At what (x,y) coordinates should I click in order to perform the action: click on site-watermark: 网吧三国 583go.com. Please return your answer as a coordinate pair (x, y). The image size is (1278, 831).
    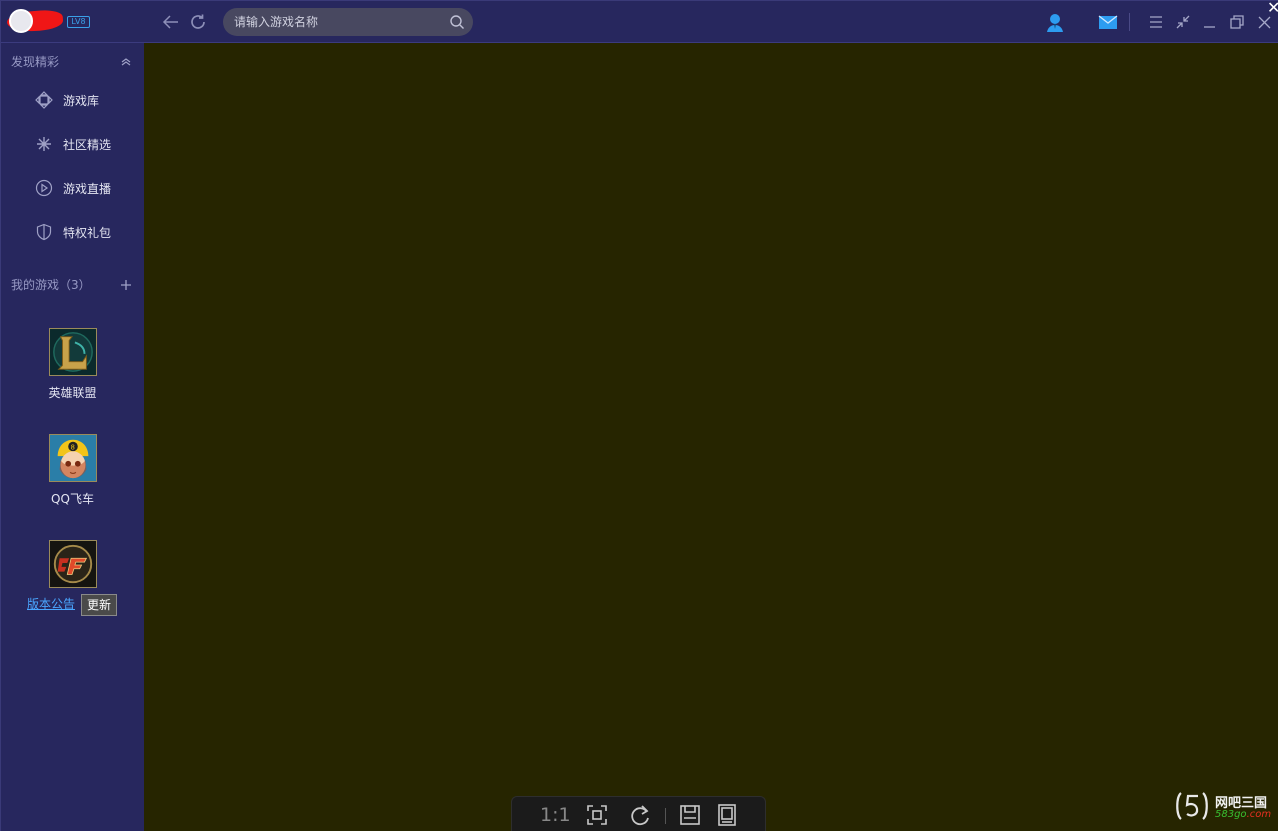
    Looking at the image, I should click on (1225, 807).